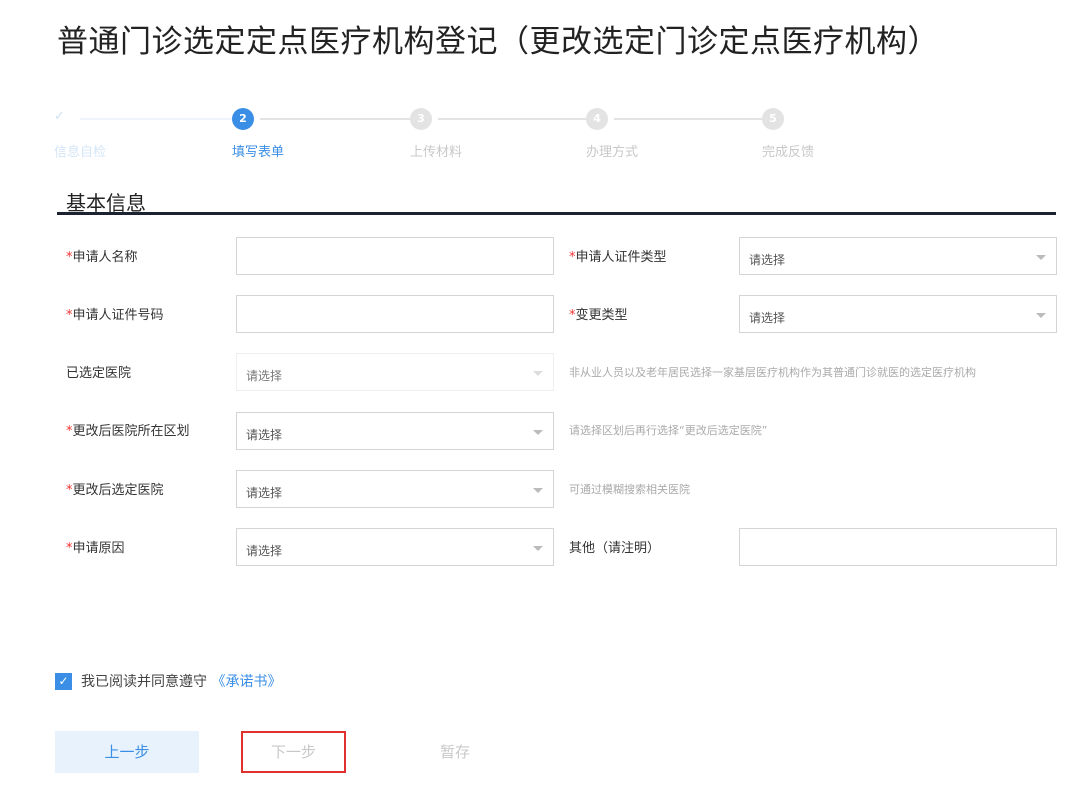 Image resolution: width=1080 pixels, height=795 pixels. What do you see at coordinates (395, 256) in the screenshot?
I see `applicant-name-input` at bounding box center [395, 256].